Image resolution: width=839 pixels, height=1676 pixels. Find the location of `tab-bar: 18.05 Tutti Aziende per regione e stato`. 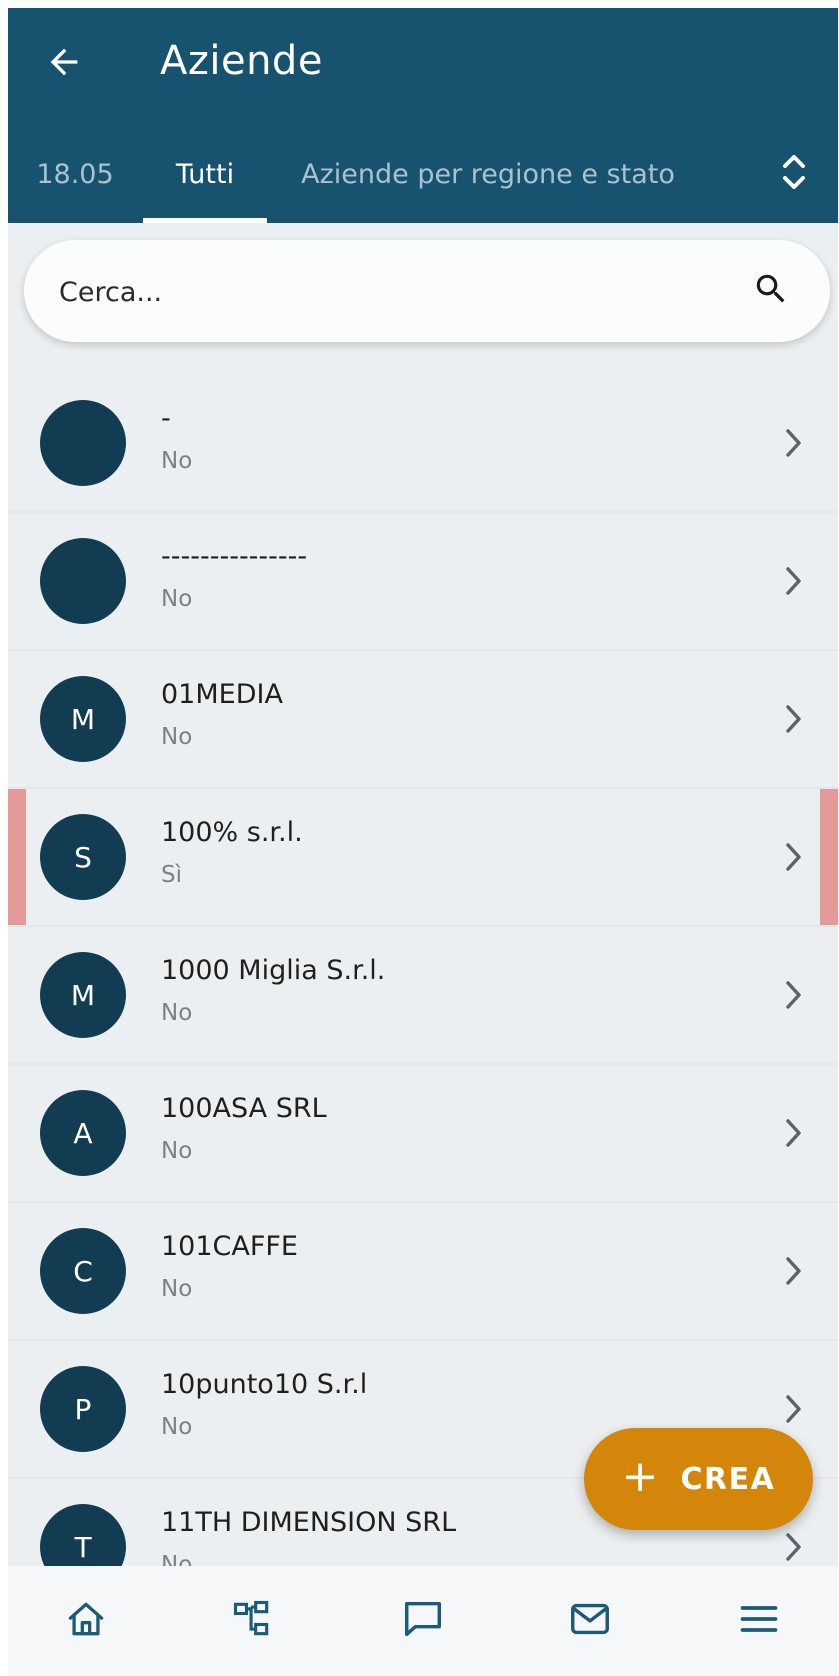

tab-bar: 18.05 Tutti Aziende per regione e stato is located at coordinates (423, 174).